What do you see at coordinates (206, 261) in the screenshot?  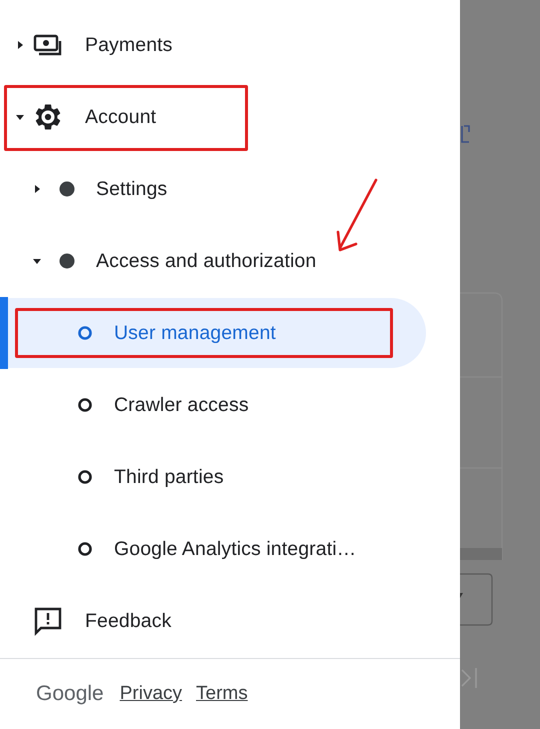 I see `nav-item: Access and authorization` at bounding box center [206, 261].